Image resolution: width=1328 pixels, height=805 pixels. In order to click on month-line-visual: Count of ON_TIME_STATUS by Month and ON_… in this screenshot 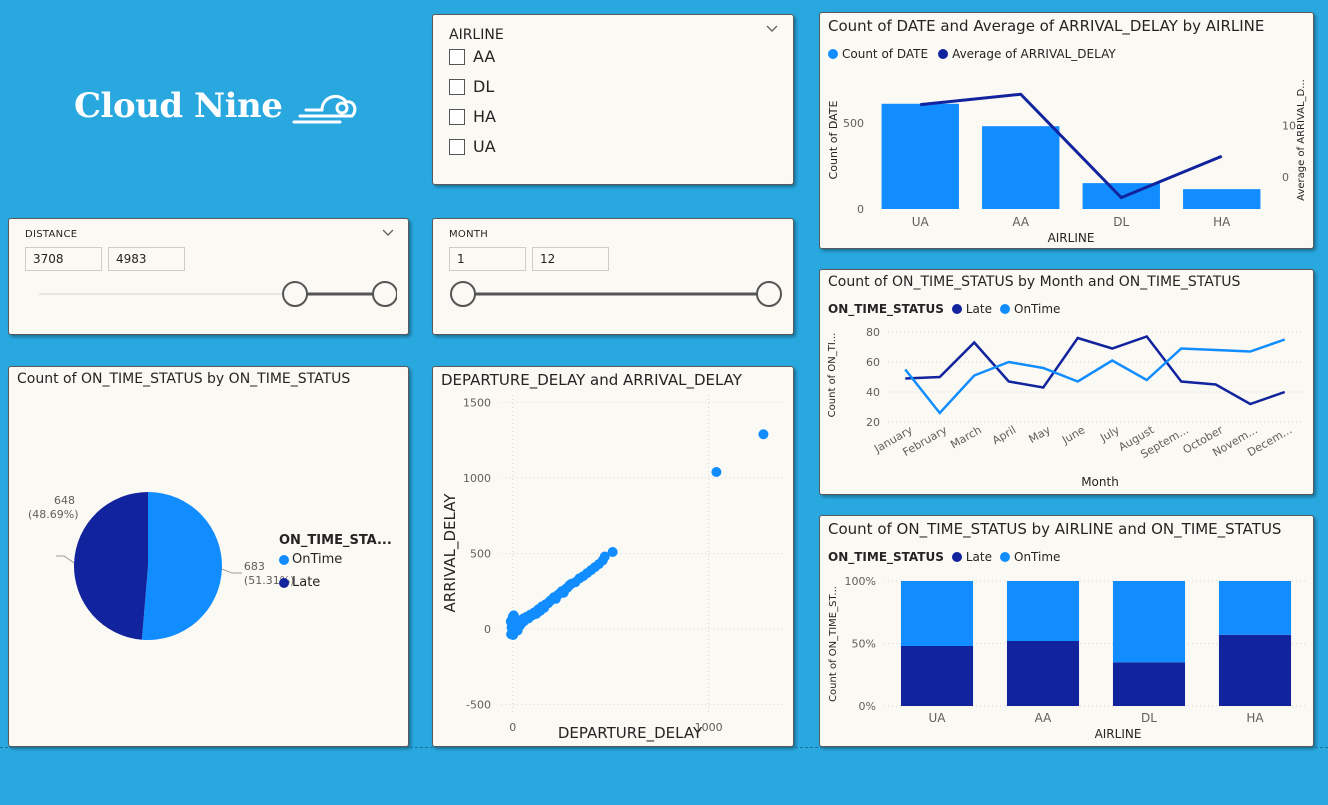, I will do `click(1066, 382)`.